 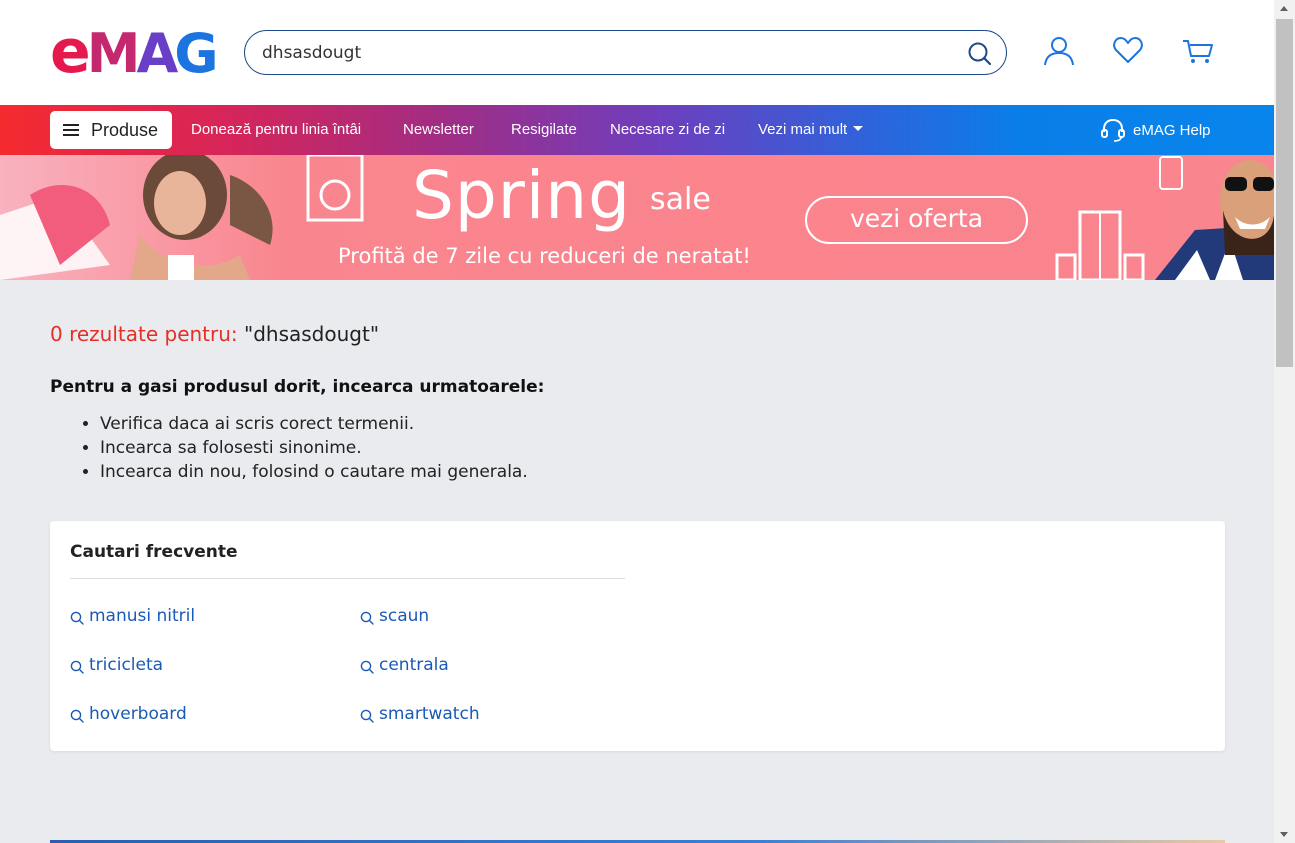 I want to click on products-menu-label: Produse, so click(x=125, y=130).